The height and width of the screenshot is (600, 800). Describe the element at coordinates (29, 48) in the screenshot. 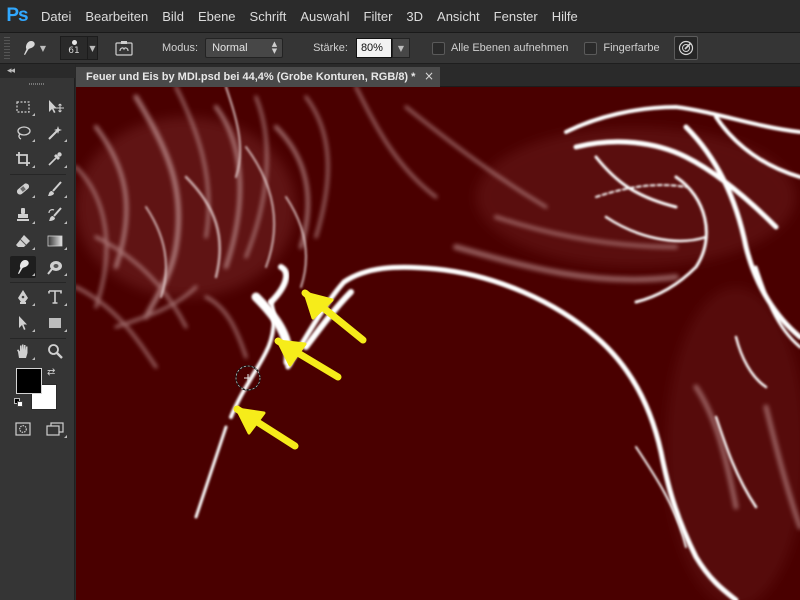

I see `smudge-tool-icon` at that location.